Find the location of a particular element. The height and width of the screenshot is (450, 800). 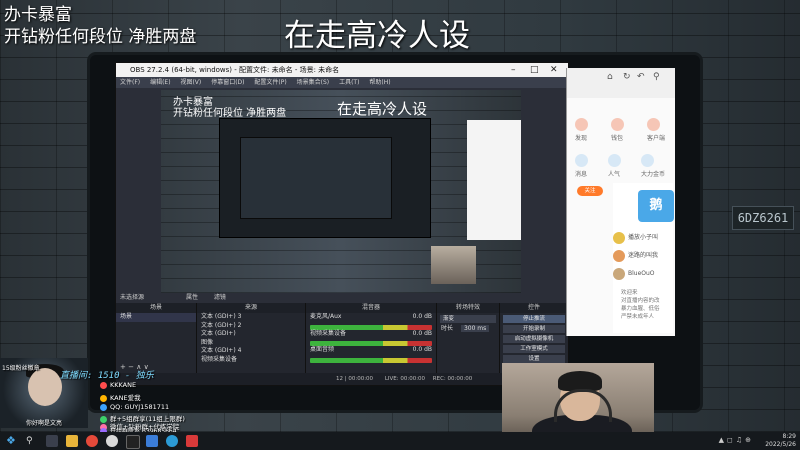

transition-select: 渐变 is located at coordinates (468, 319).